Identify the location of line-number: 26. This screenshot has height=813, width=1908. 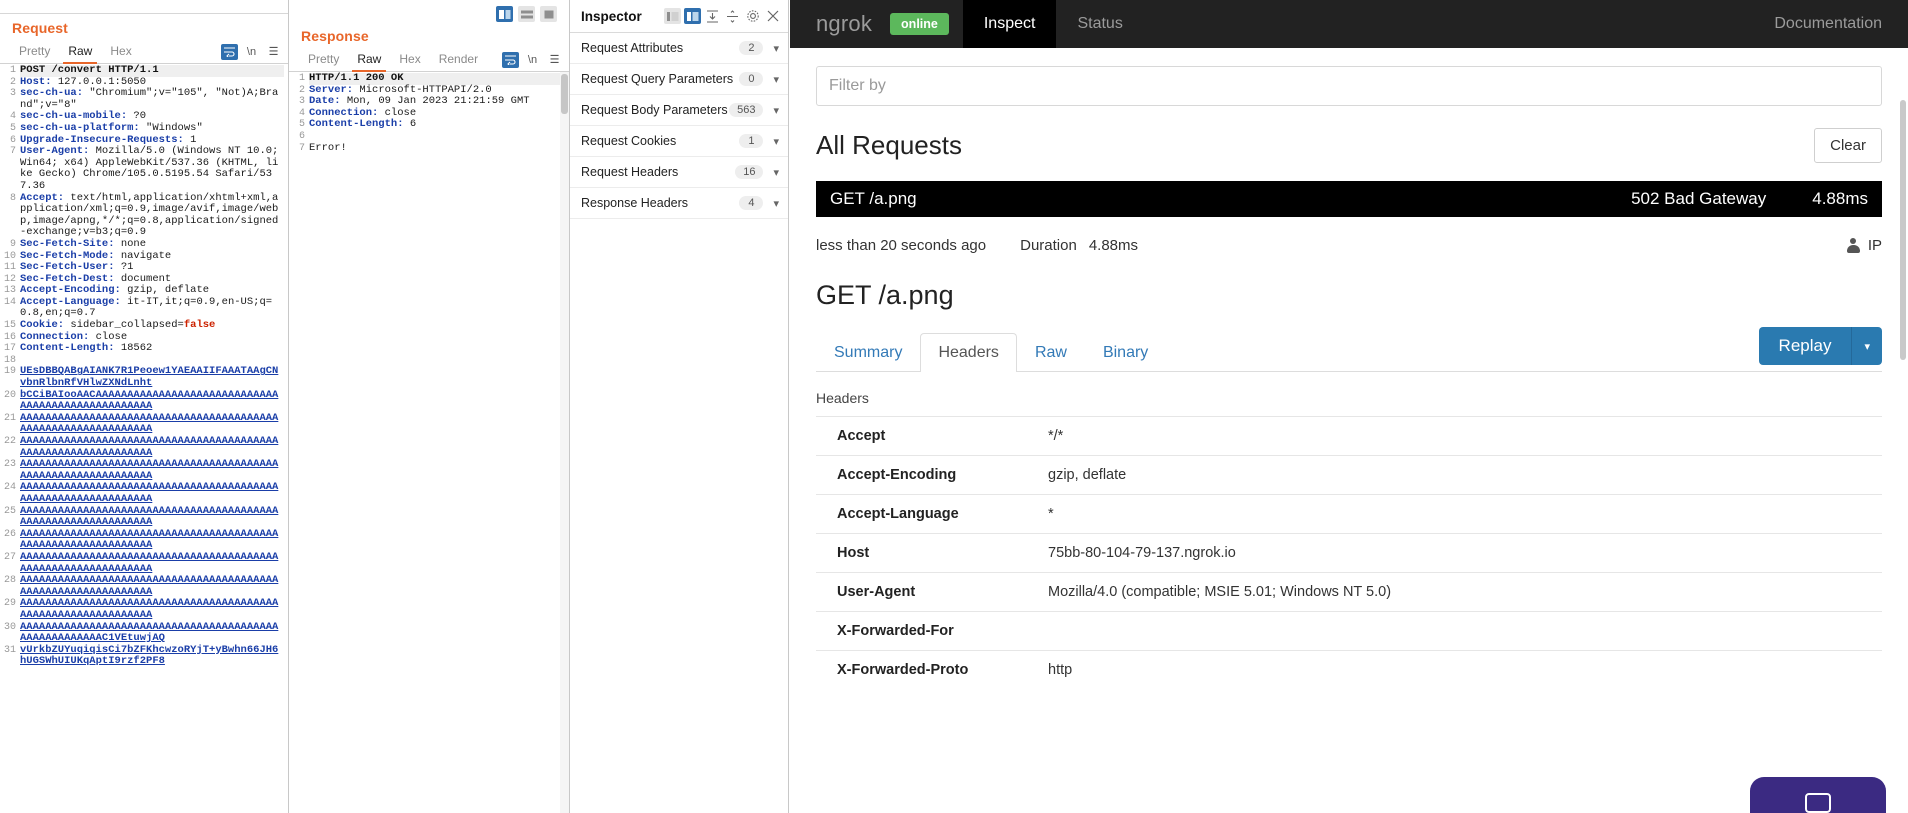
(9, 534).